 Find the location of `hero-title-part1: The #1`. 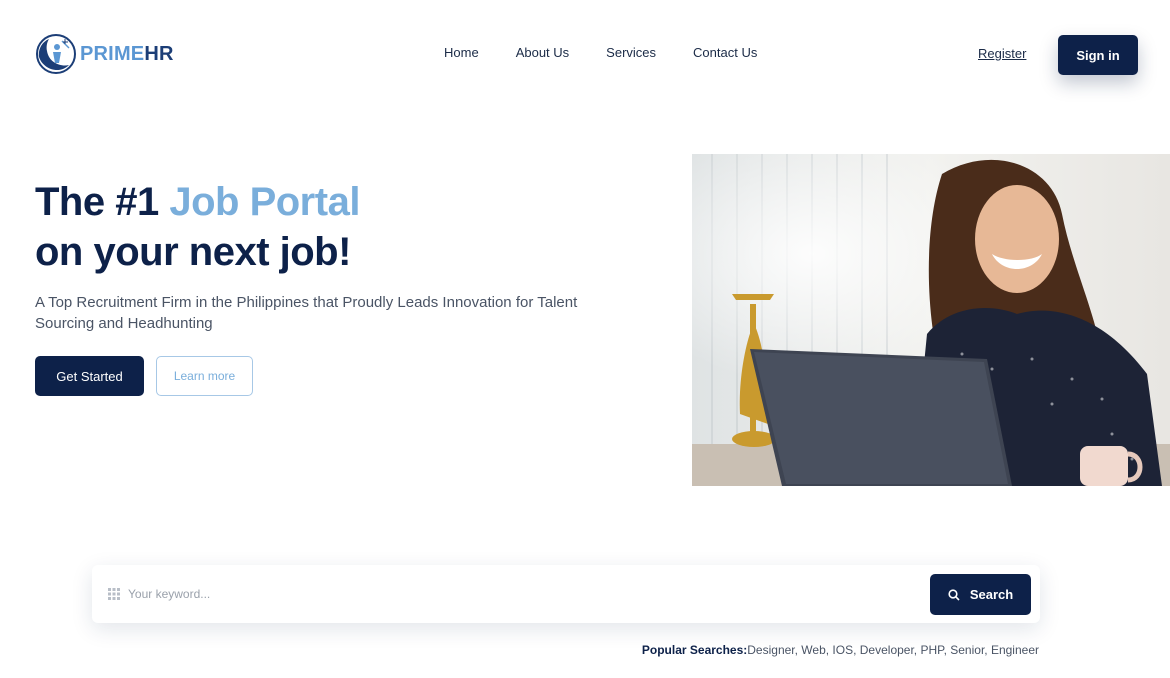

hero-title-part1: The #1 is located at coordinates (102, 202).